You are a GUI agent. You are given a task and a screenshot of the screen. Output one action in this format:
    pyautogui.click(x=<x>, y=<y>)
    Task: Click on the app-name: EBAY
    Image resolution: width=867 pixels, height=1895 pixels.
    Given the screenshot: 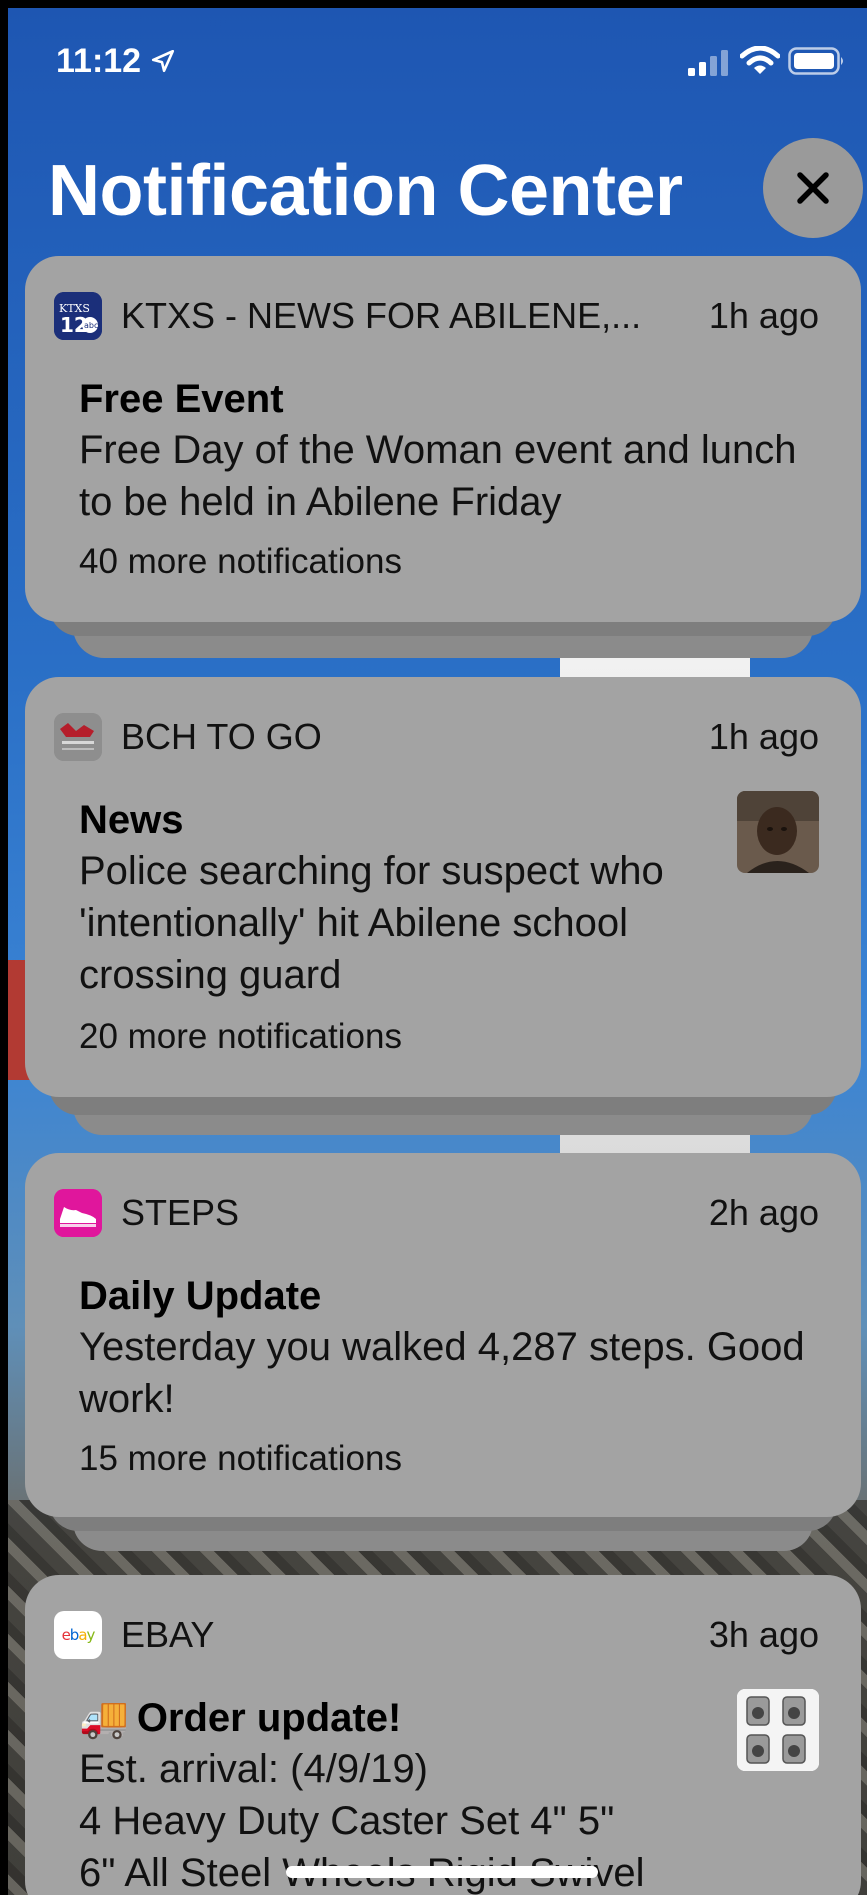 What is the action you would take?
    pyautogui.click(x=168, y=1634)
    